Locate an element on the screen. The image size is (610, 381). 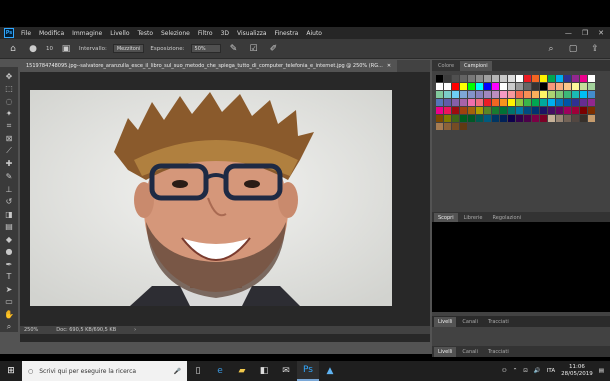
frame-tool-icon: ⊠ is located at coordinates (9, 139).